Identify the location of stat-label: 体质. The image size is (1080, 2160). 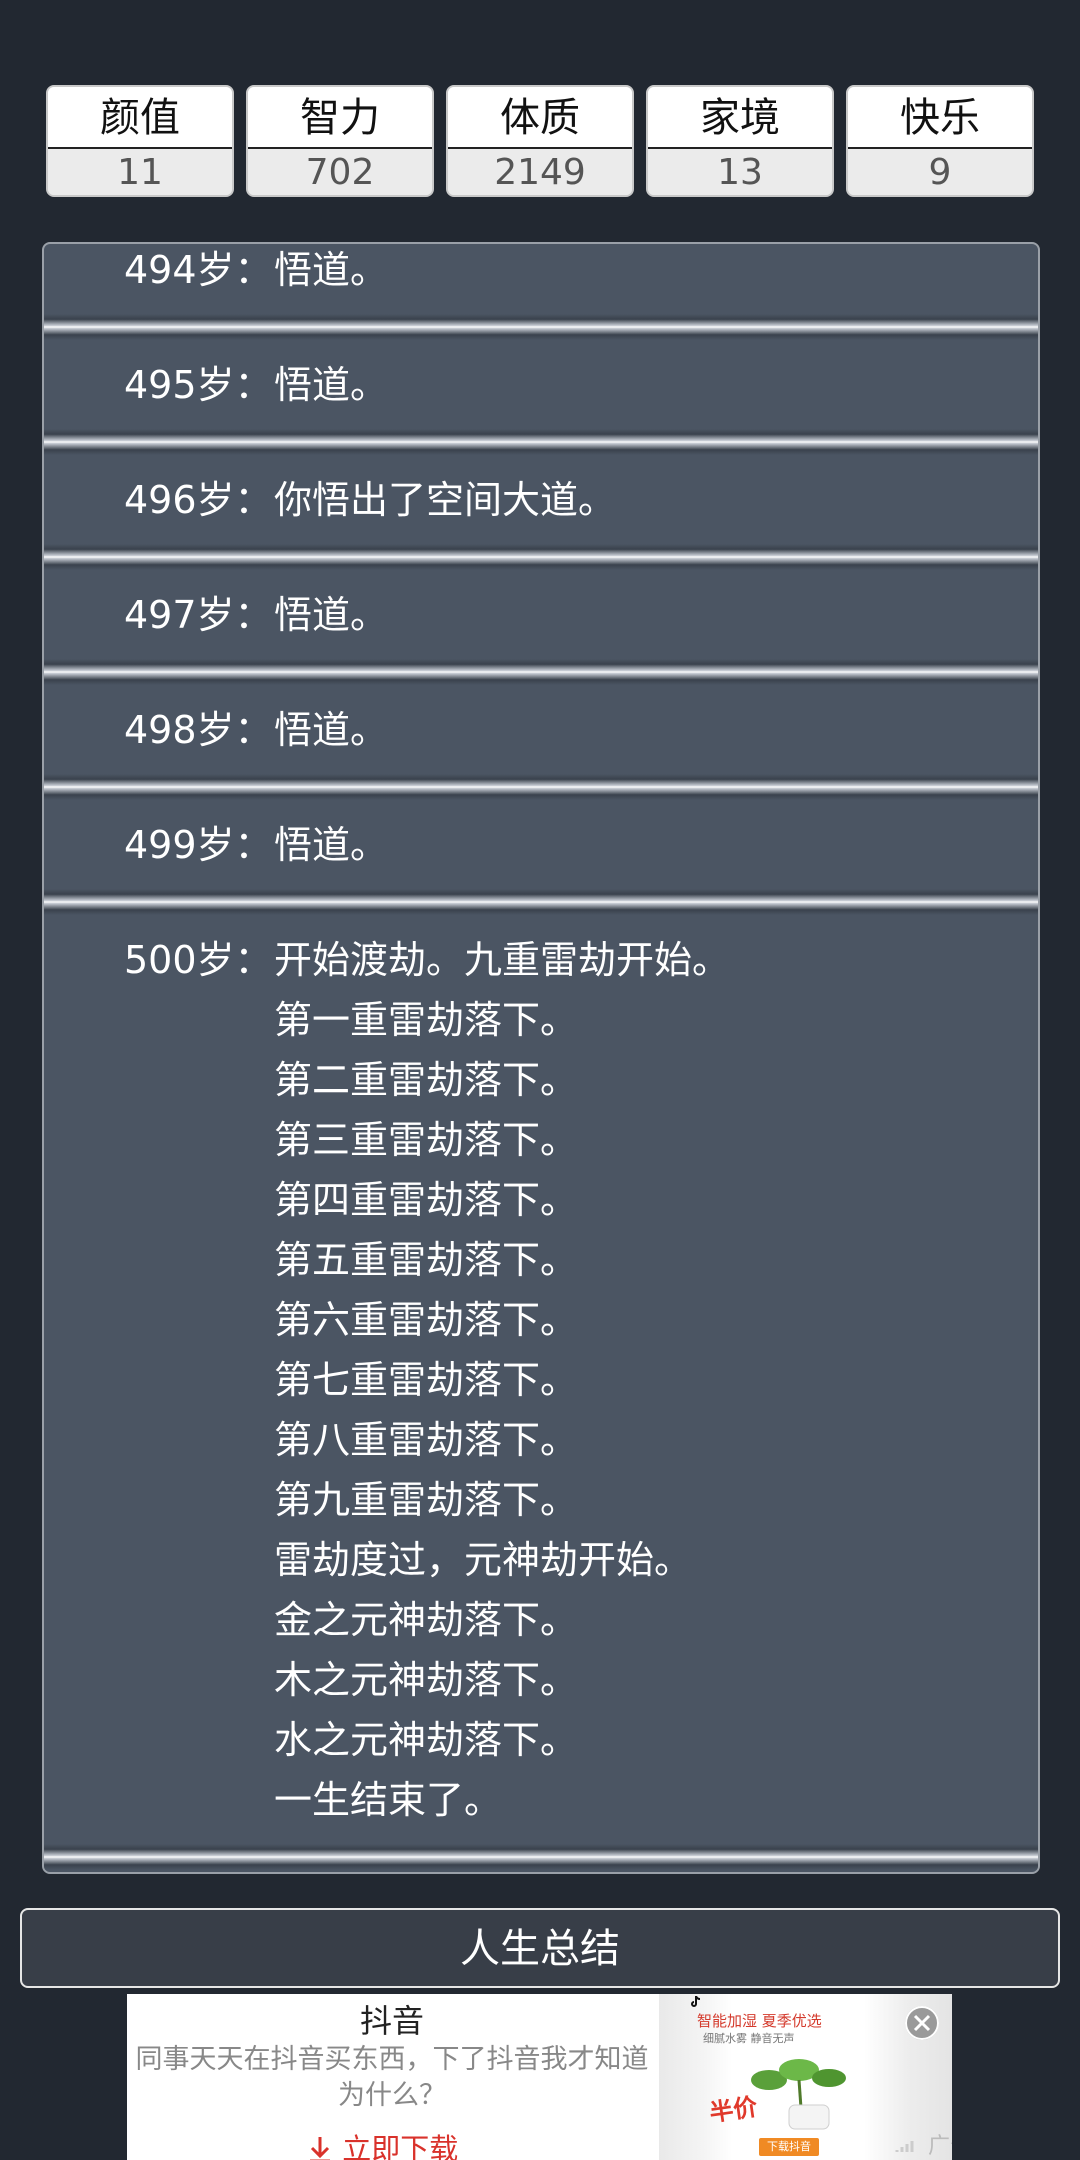
(540, 117).